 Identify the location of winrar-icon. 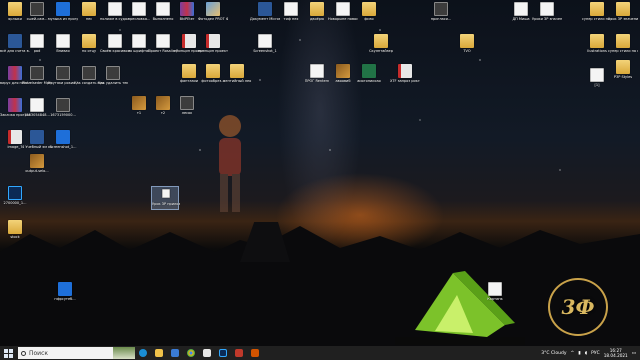
(15, 73).